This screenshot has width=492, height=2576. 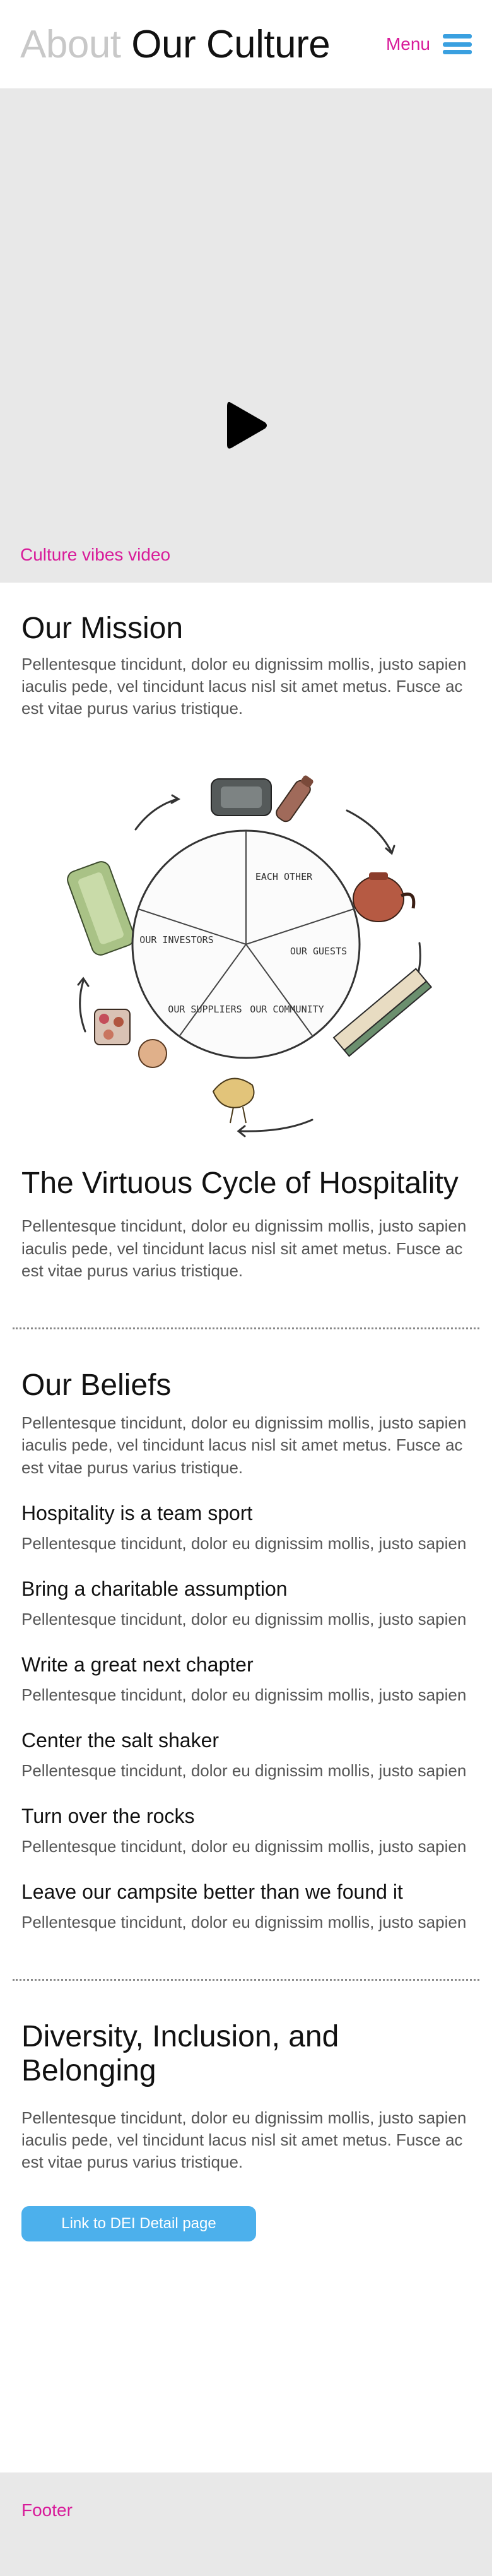 What do you see at coordinates (457, 44) in the screenshot?
I see `hamburger-menu-icon` at bounding box center [457, 44].